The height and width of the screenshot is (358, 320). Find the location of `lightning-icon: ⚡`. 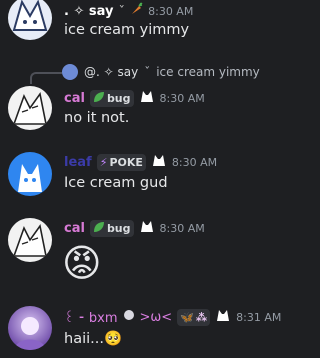

lightning-icon: ⚡ is located at coordinates (103, 162).